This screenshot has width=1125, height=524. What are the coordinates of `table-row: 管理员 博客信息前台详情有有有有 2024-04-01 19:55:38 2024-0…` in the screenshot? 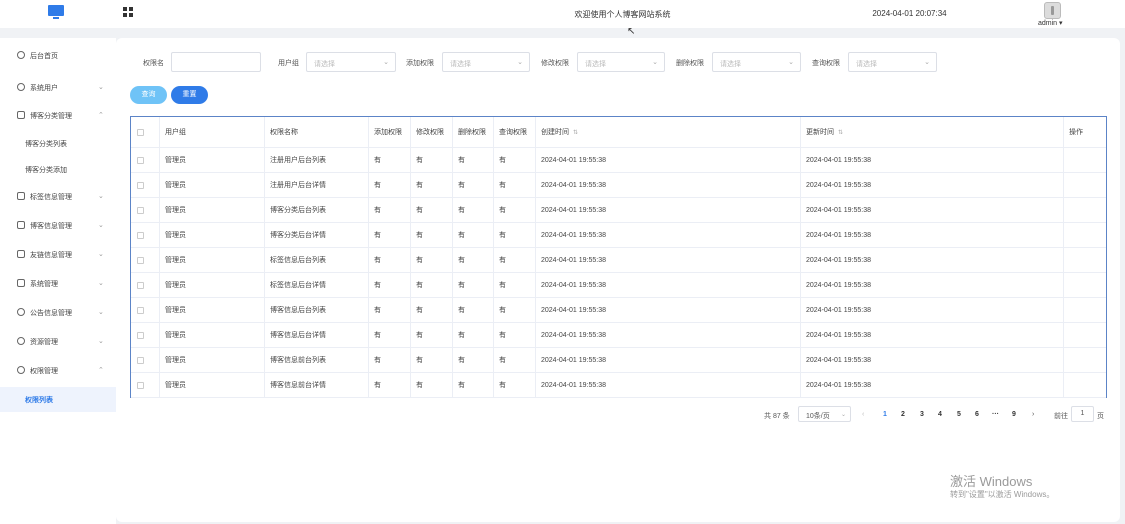 It's located at (618, 385).